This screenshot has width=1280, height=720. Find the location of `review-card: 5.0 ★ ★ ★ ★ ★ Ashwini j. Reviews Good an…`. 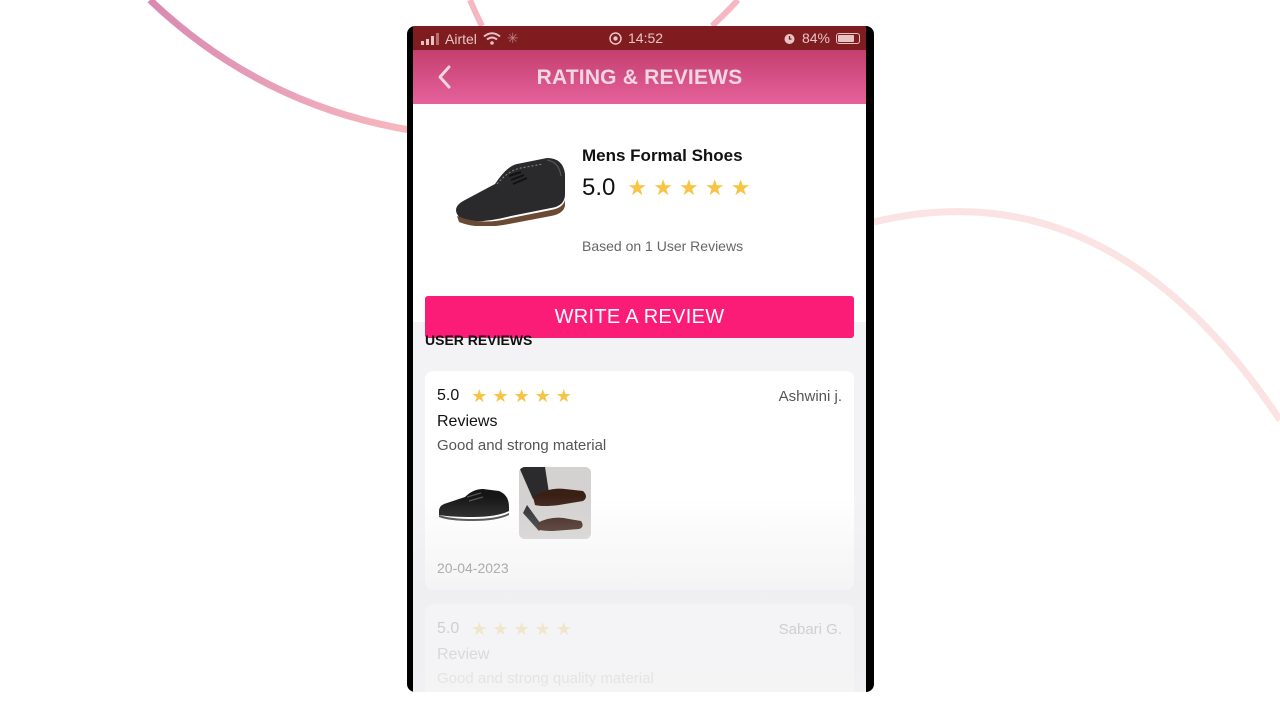

review-card: 5.0 ★ ★ ★ ★ ★ Ashwini j. Reviews Good an… is located at coordinates (639, 480).